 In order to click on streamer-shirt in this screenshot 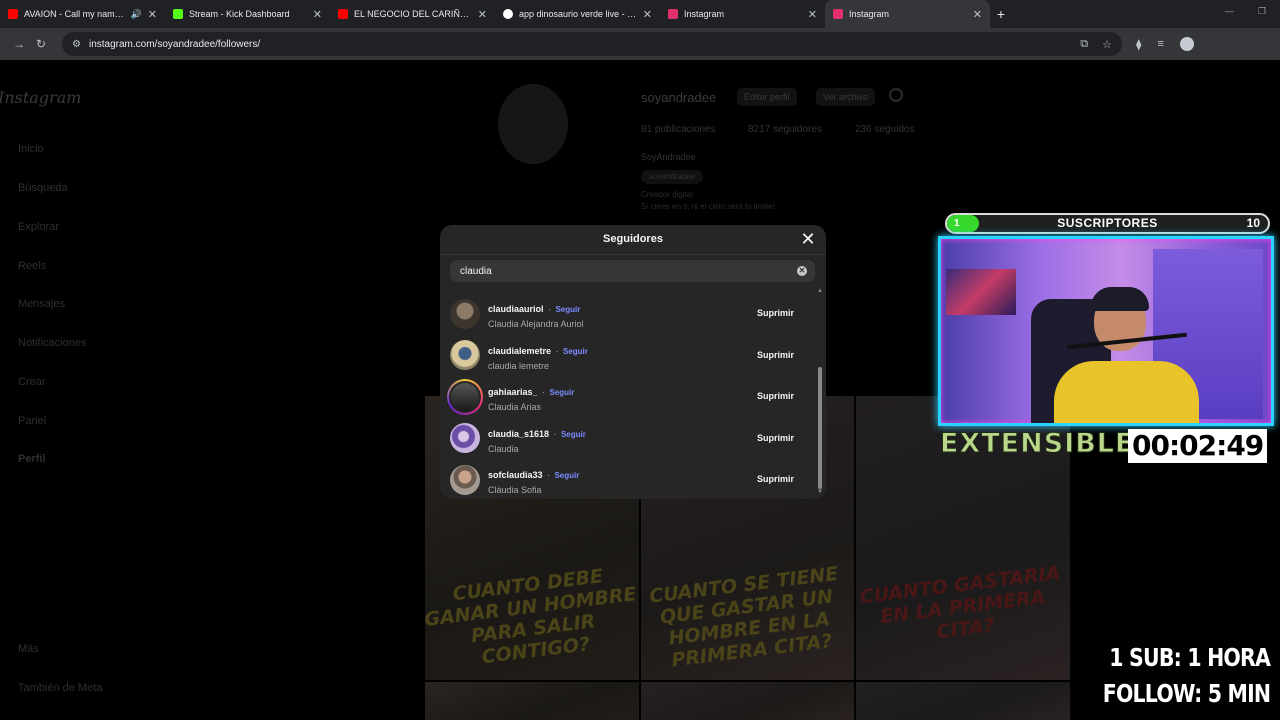, I will do `click(1126, 392)`.